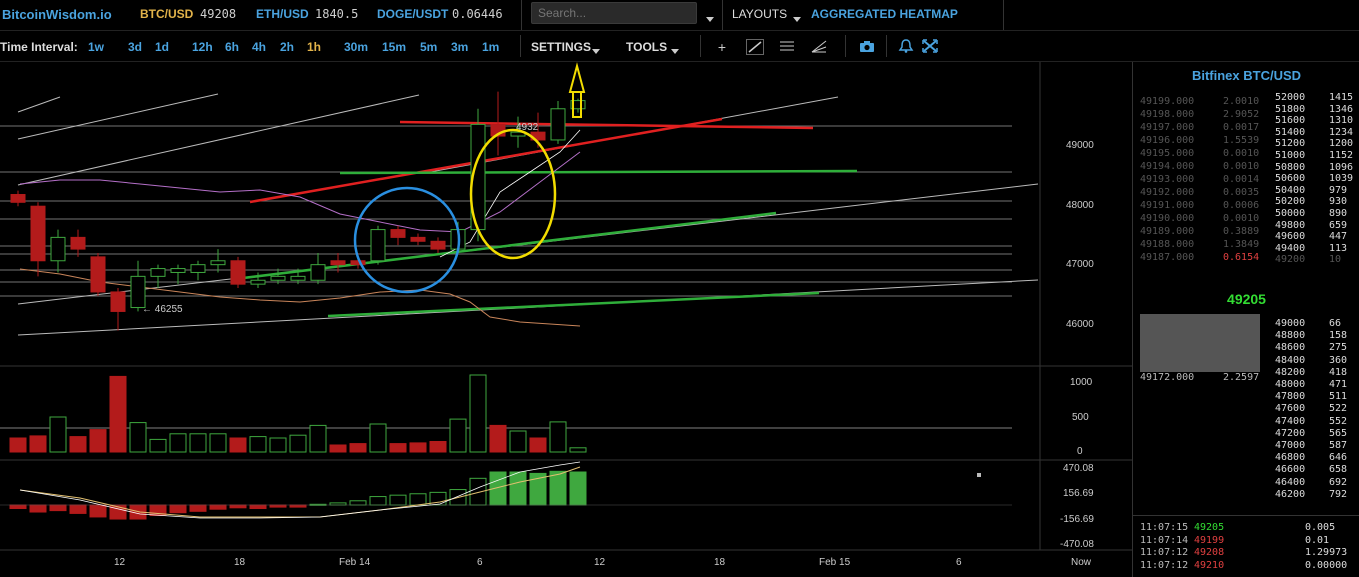  I want to click on interval-1d: 1d, so click(162, 47).